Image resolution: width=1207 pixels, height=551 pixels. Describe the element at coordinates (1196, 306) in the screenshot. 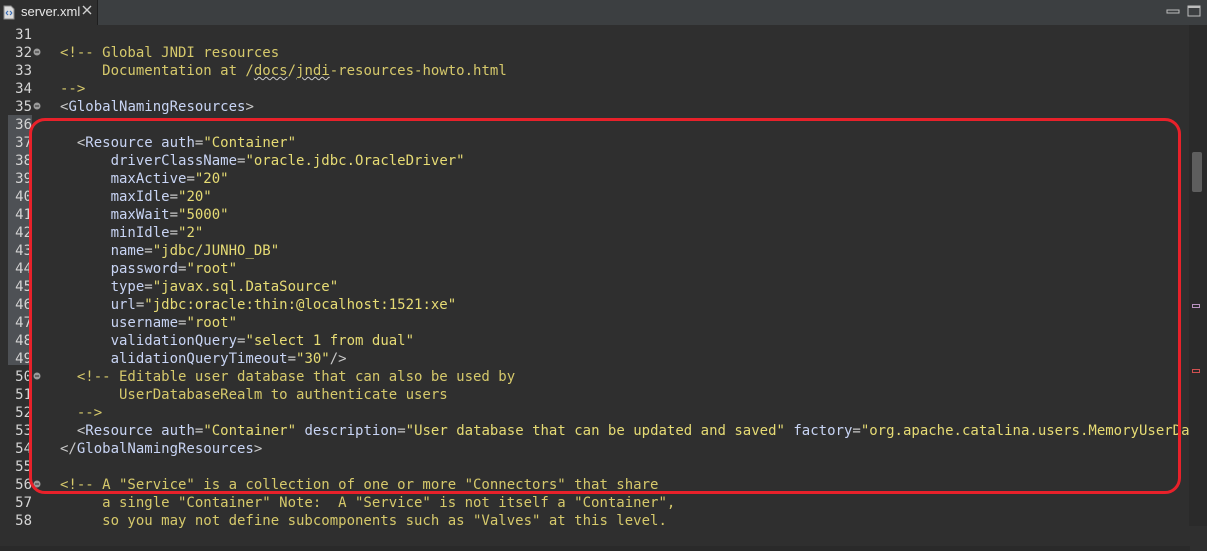

I see `overview-marker-warning` at that location.